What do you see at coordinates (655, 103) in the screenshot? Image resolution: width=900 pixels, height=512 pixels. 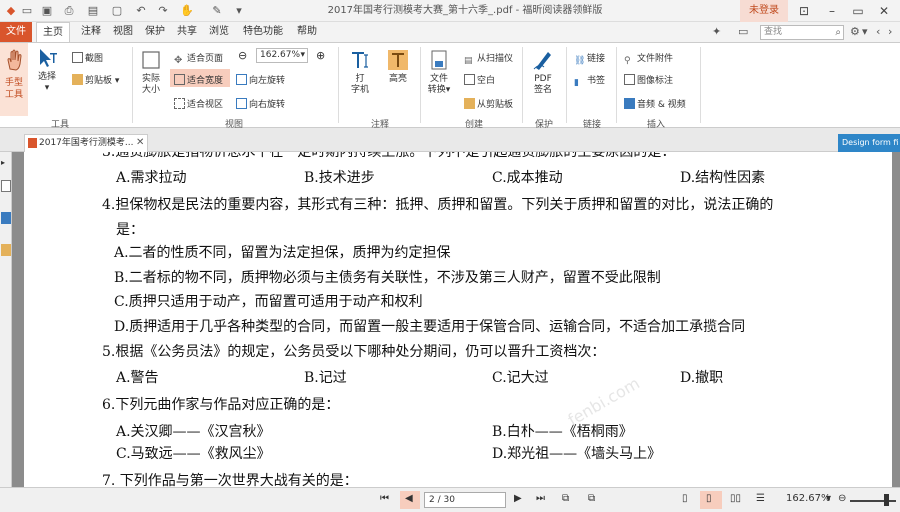 I see `audio-video-button: 音频 & 视频` at bounding box center [655, 103].